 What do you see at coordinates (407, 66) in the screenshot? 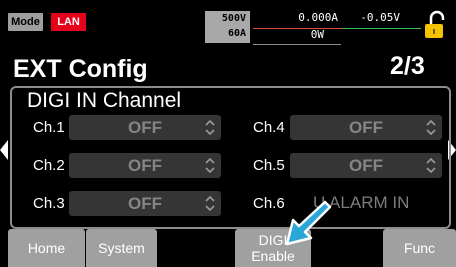
I see `page-indicator: 2/3` at bounding box center [407, 66].